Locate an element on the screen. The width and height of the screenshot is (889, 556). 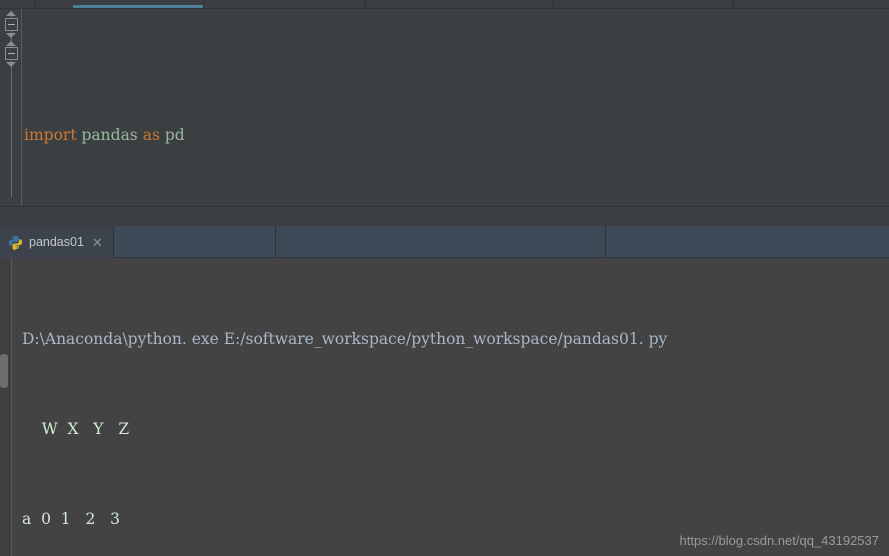
alias-pd: pd is located at coordinates (174, 135).